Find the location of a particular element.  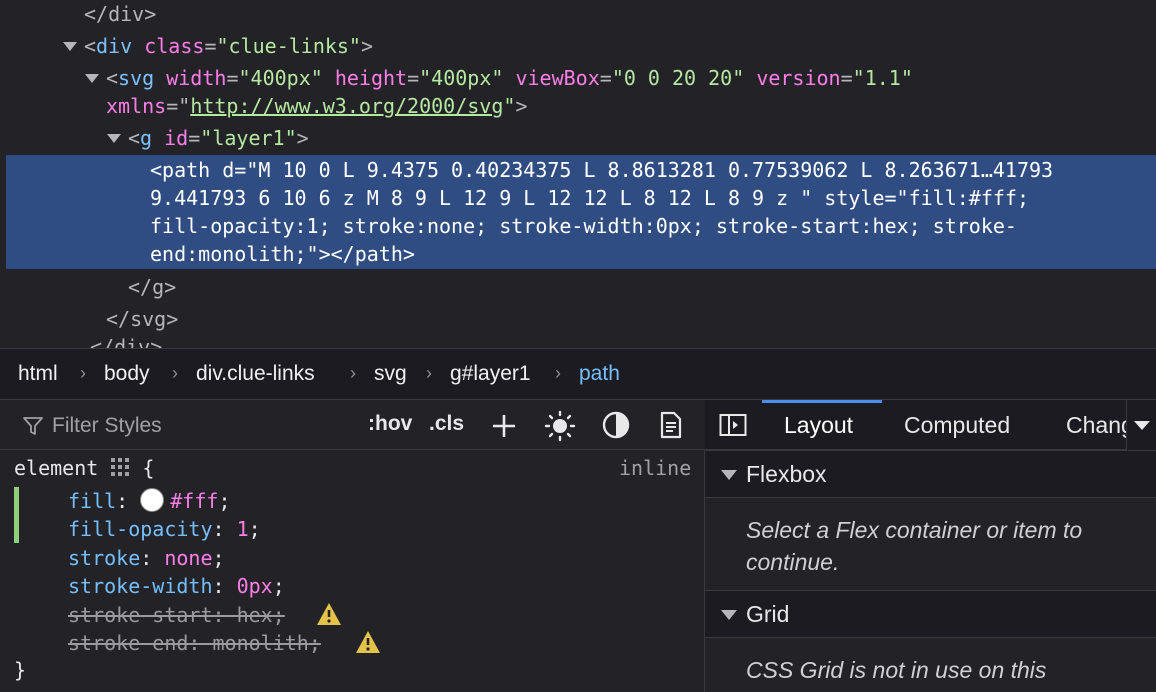

declaration-stroke: stroke: none; is located at coordinates (146, 558).